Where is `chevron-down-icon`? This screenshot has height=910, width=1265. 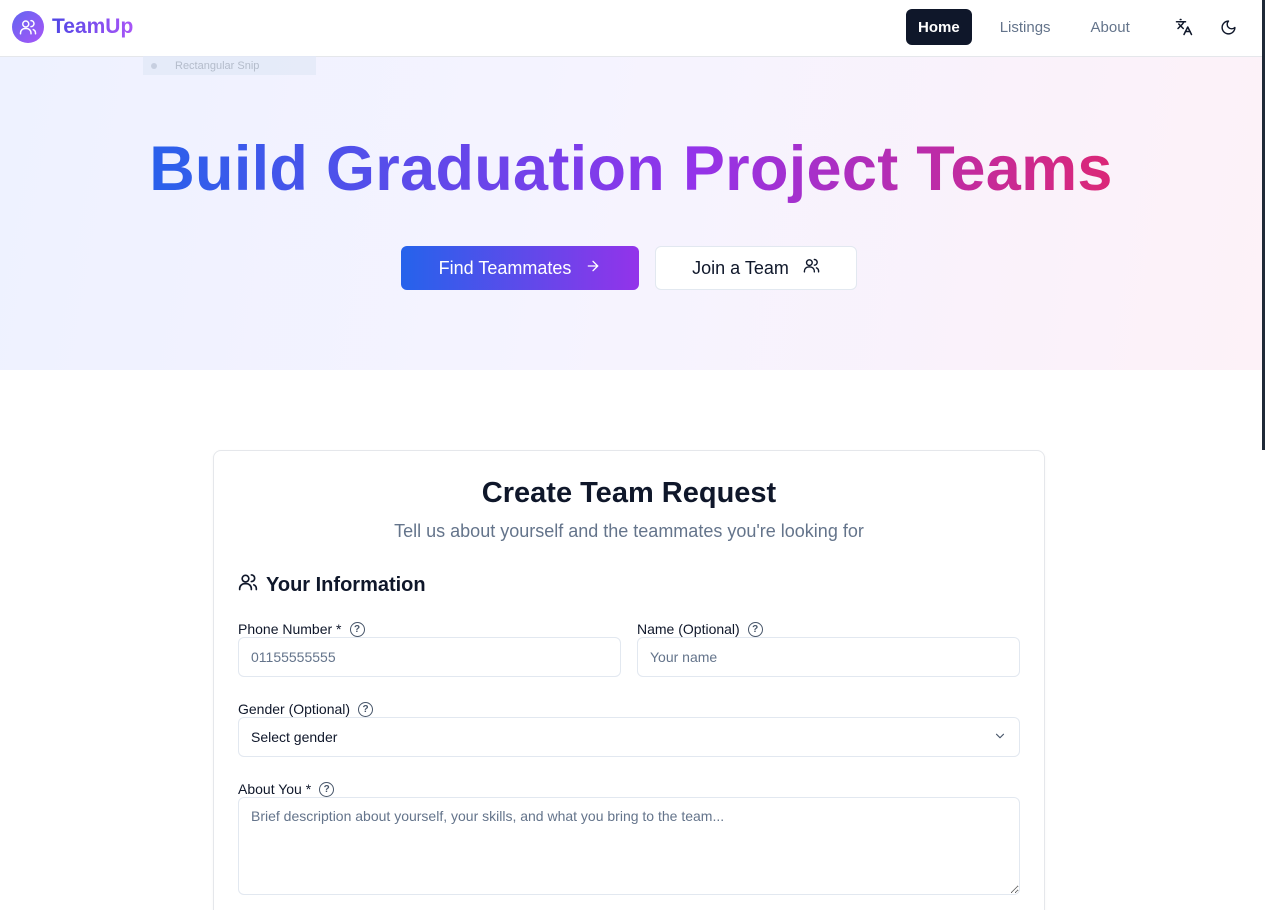
chevron-down-icon is located at coordinates (1000, 737).